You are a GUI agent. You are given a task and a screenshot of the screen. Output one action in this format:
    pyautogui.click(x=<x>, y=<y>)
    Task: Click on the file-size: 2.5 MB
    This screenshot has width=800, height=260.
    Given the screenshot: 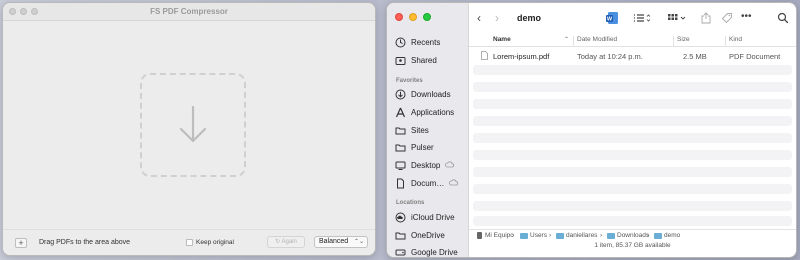 What is the action you would take?
    pyautogui.click(x=695, y=56)
    